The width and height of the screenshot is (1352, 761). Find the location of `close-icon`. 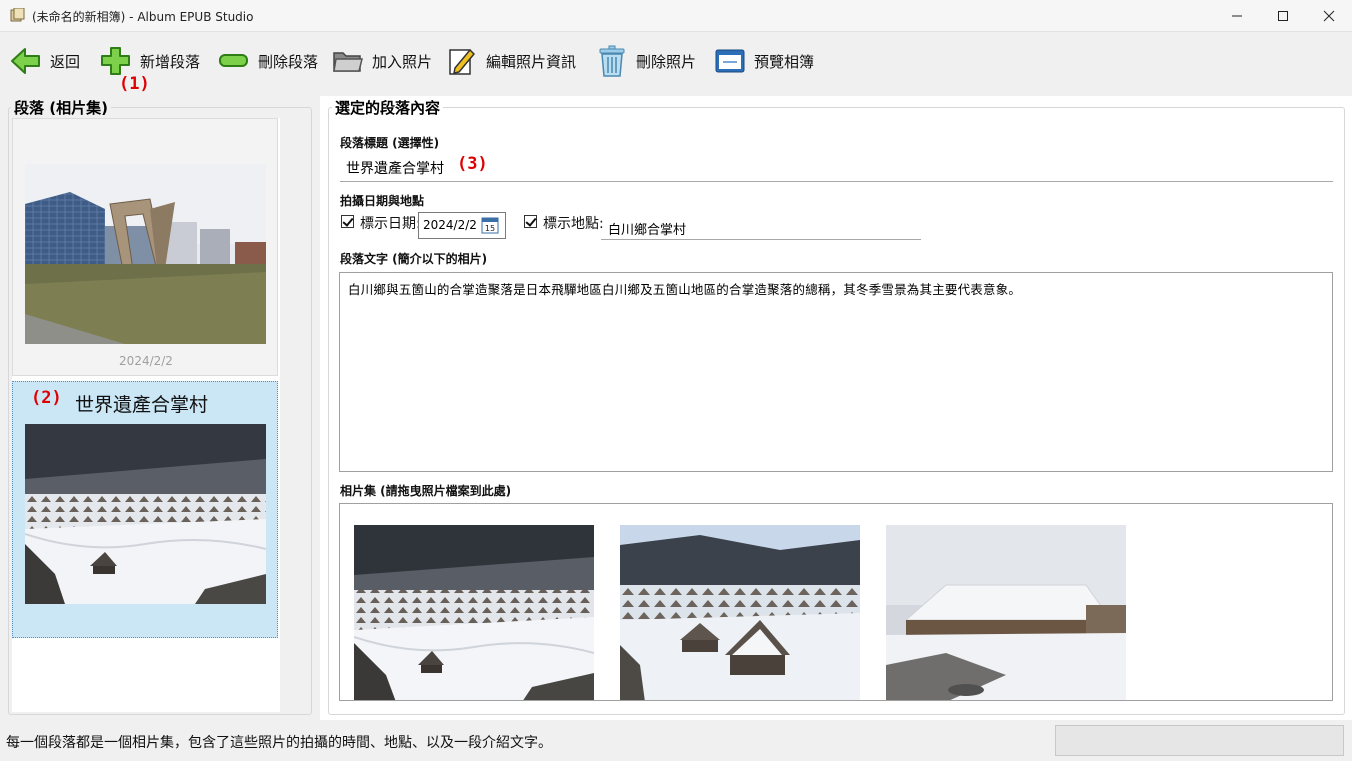

close-icon is located at coordinates (1329, 16).